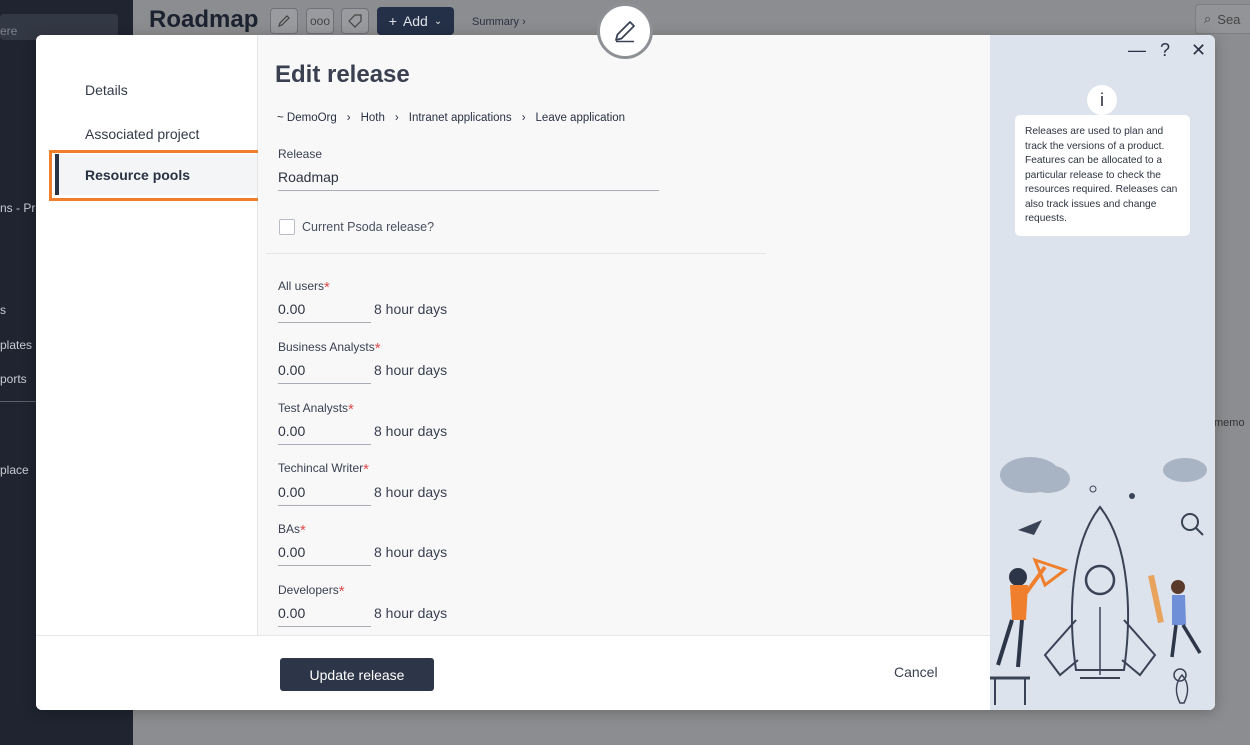  I want to click on ellipsis-icon: ooo, so click(320, 21).